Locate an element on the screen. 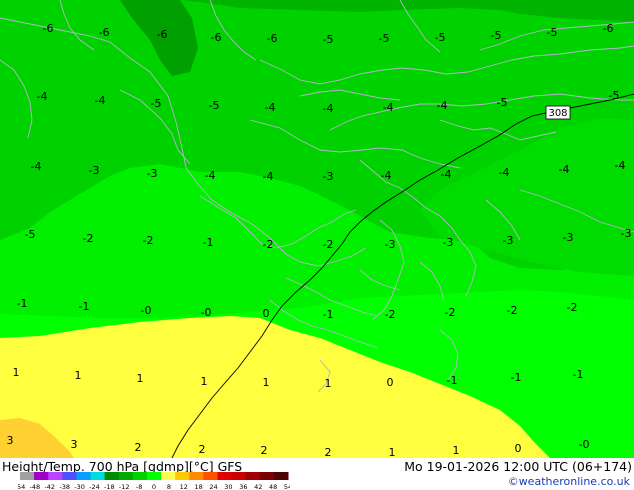  color-scale-tick-label: -12 is located at coordinates (124, 486).